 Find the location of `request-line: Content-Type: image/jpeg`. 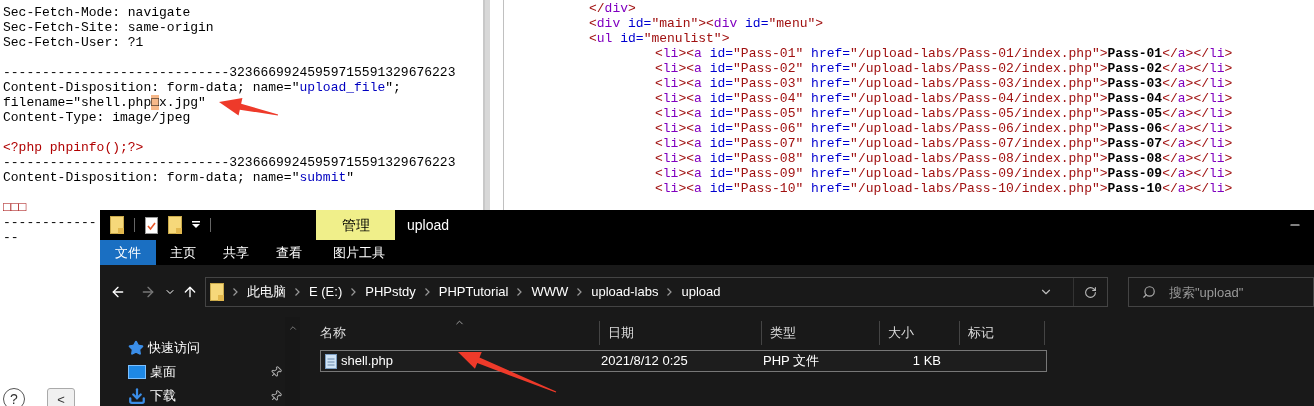

request-line: Content-Type: image/jpeg is located at coordinates (97, 117).